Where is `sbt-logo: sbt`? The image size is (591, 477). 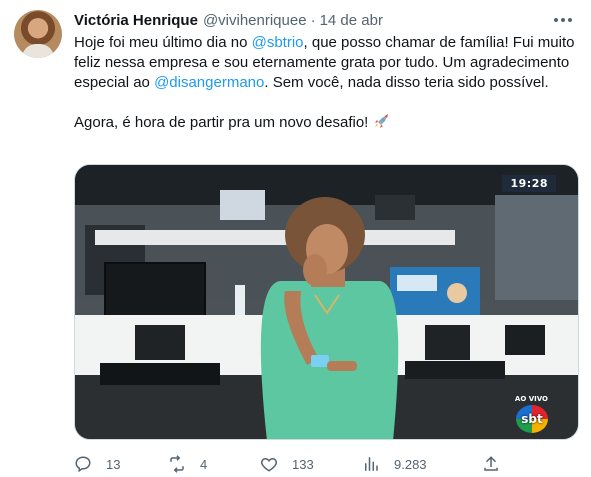 sbt-logo: sbt is located at coordinates (532, 419).